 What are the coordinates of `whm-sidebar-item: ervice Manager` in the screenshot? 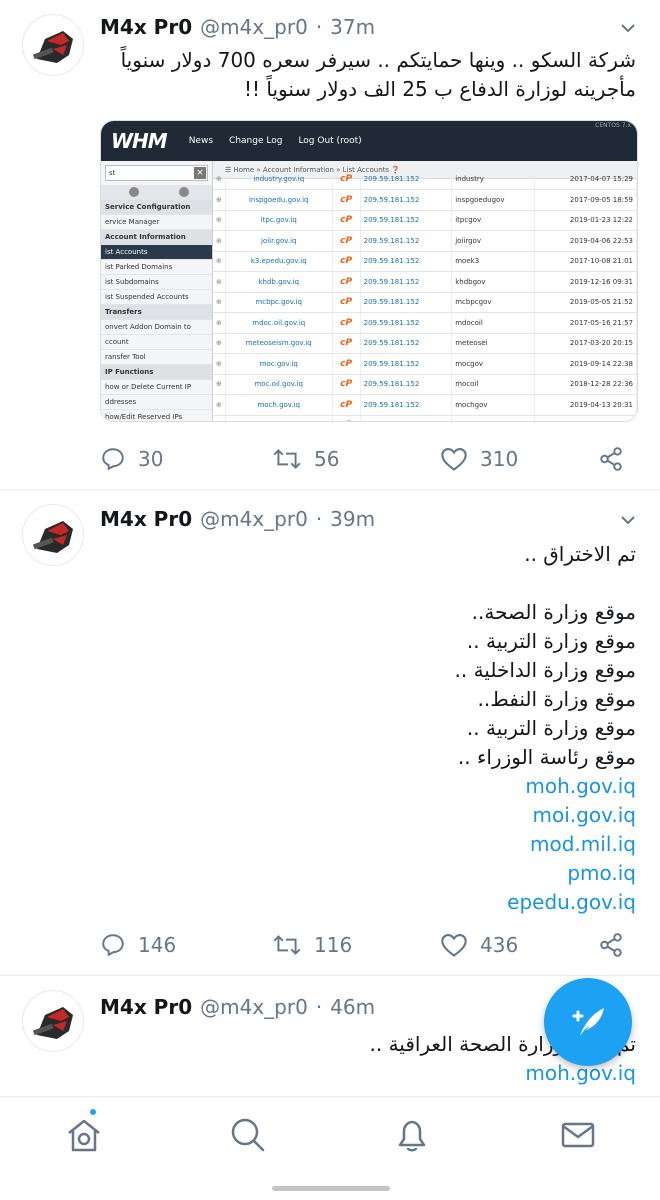 It's located at (156, 222).